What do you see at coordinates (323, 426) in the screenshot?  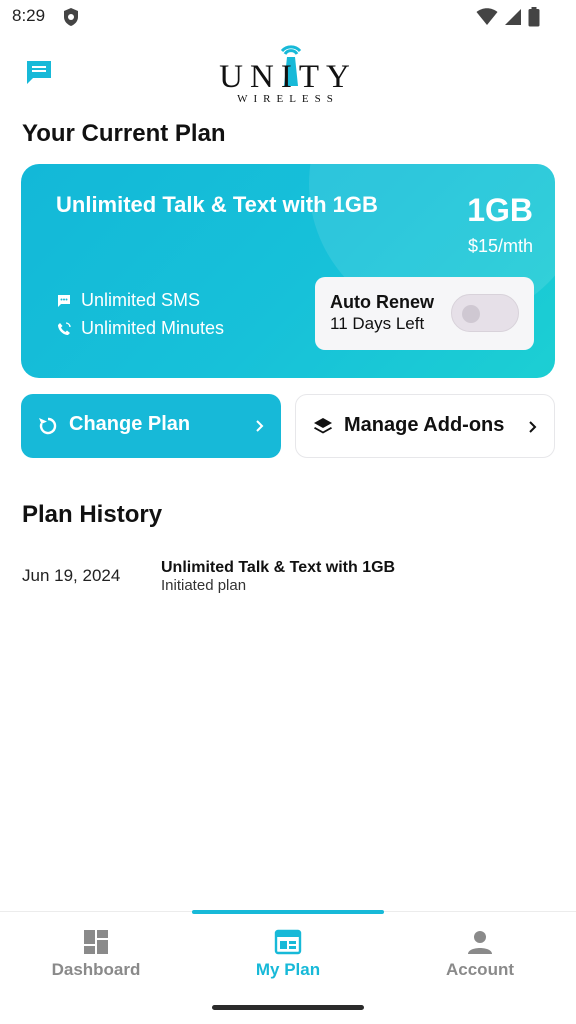 I see `layers-icon` at bounding box center [323, 426].